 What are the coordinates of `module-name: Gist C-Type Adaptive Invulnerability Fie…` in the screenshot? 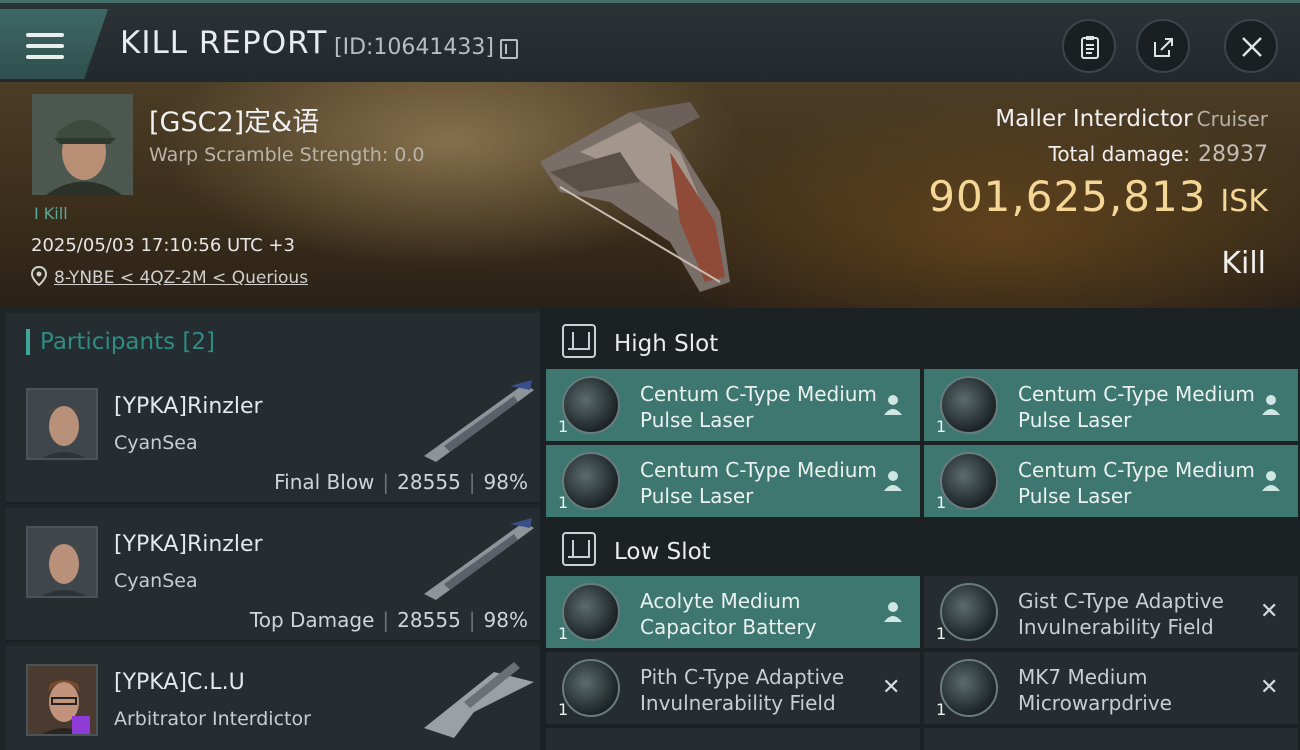 It's located at (1121, 614).